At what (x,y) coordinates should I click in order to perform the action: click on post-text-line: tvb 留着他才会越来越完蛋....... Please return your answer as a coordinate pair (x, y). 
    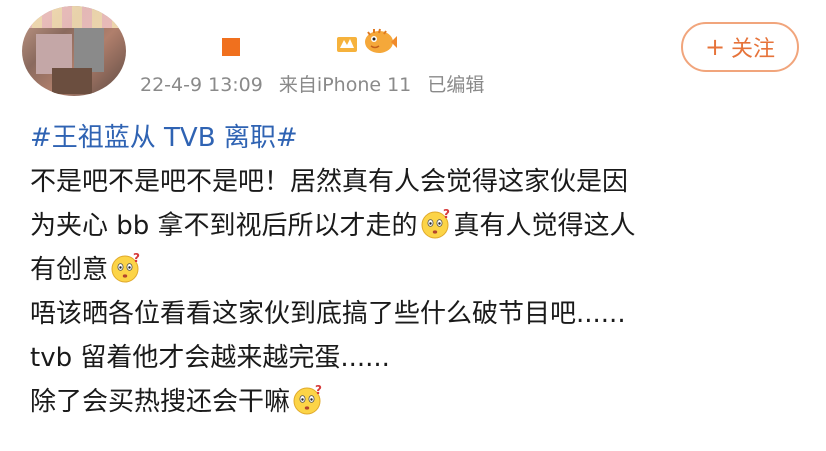
    Looking at the image, I should click on (210, 358).